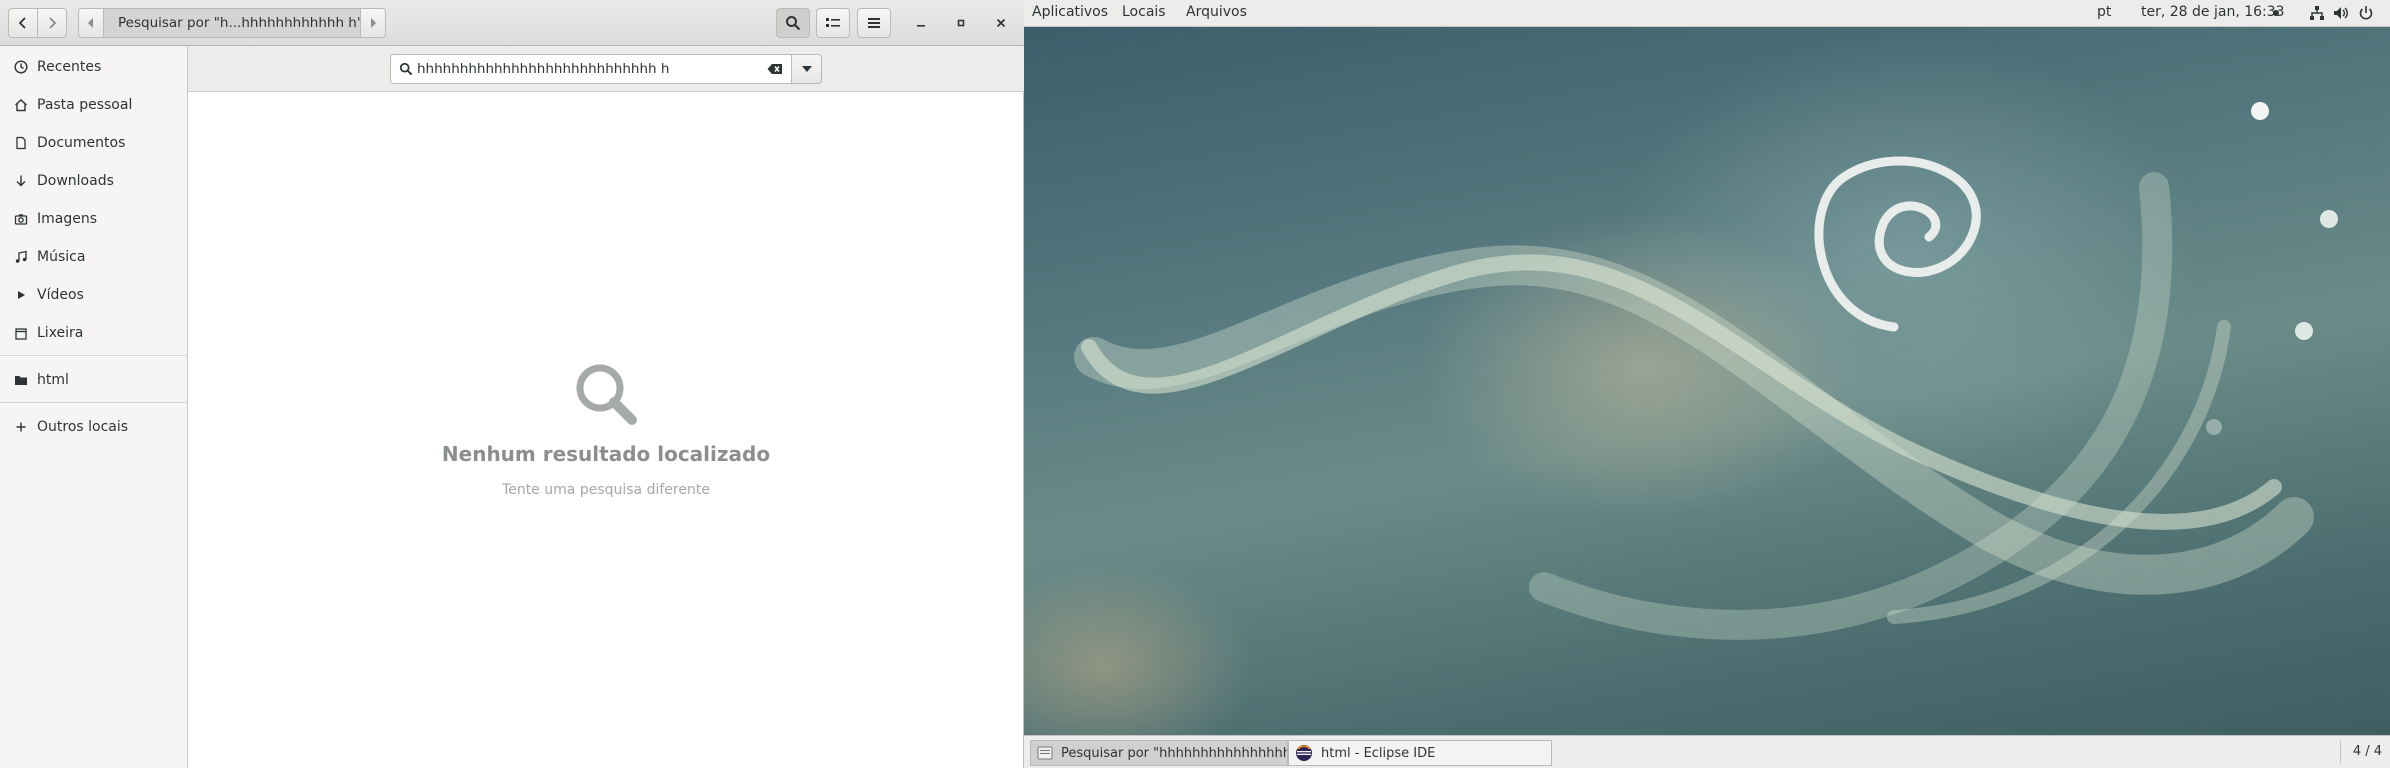 The width and height of the screenshot is (2390, 768). What do you see at coordinates (543, 69) in the screenshot?
I see `search-input-value: hhhhhhhhhhhhhhhhhhhhhhhhhhhh h` at bounding box center [543, 69].